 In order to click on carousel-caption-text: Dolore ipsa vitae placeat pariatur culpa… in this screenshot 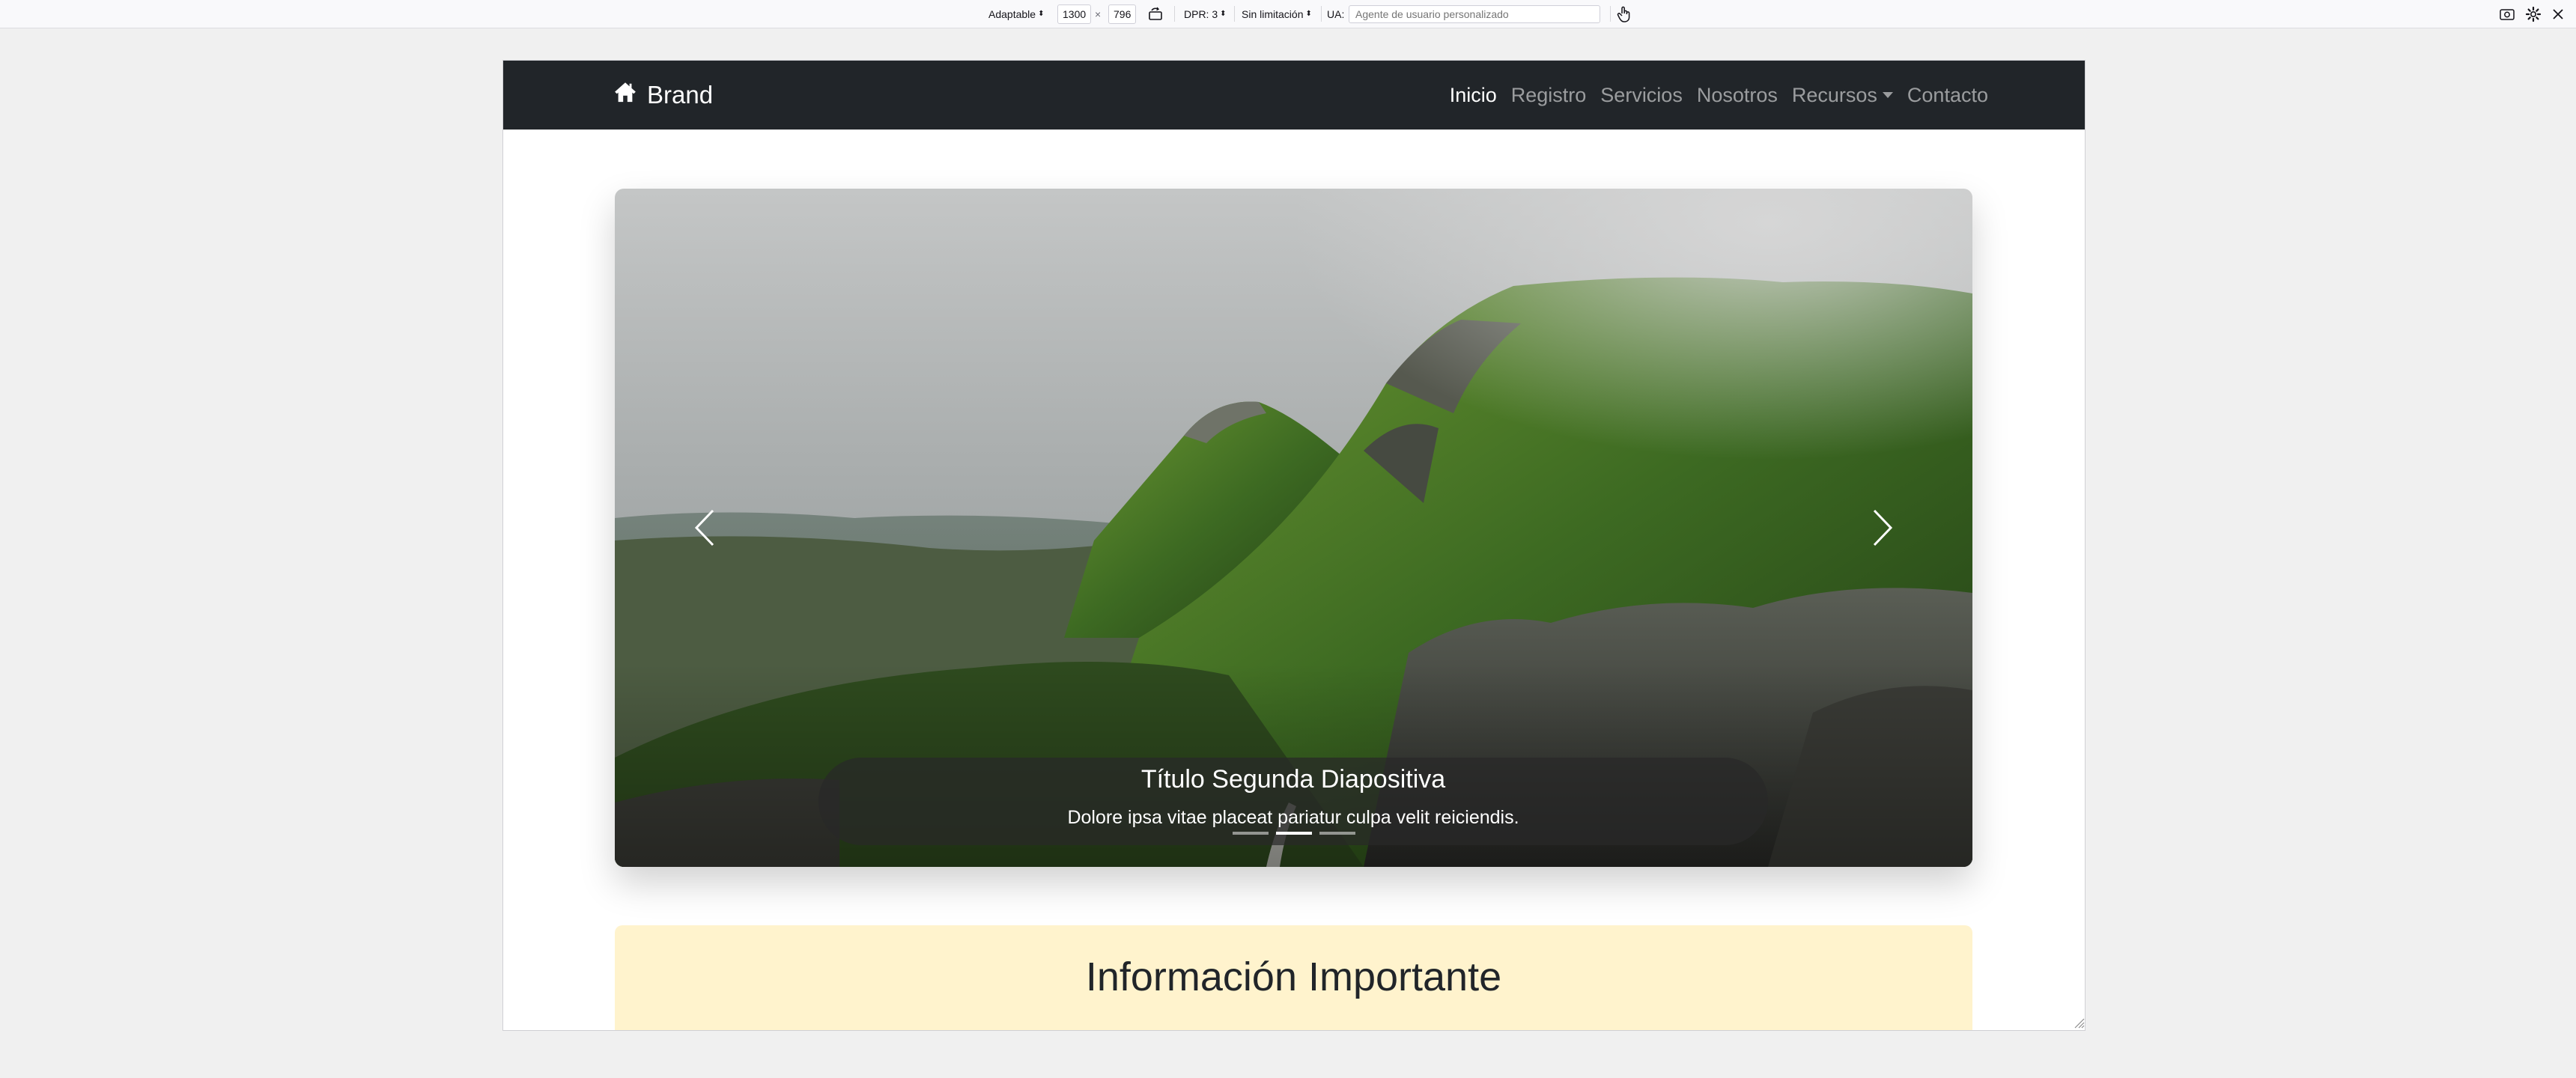, I will do `click(1293, 817)`.